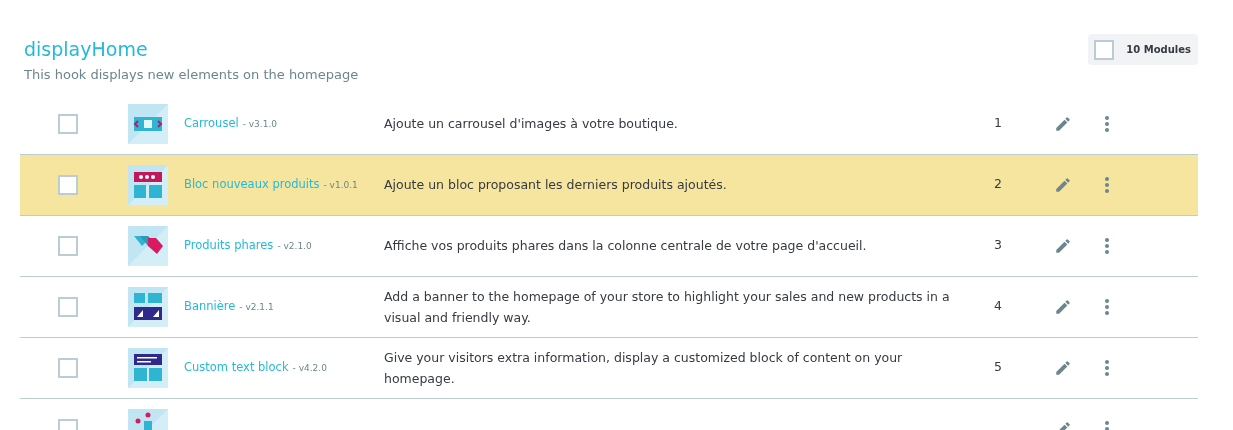  What do you see at coordinates (556, 185) in the screenshot?
I see `module-description: Ajoute un bloc proposant les derniers produits ajoutés.` at bounding box center [556, 185].